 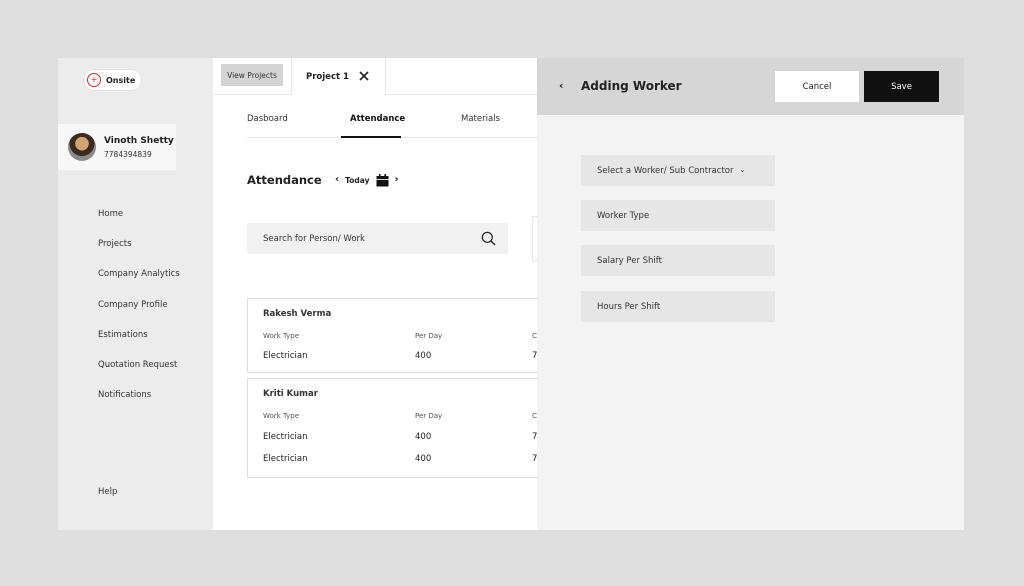 I want to click on date-label: Today, so click(x=357, y=180).